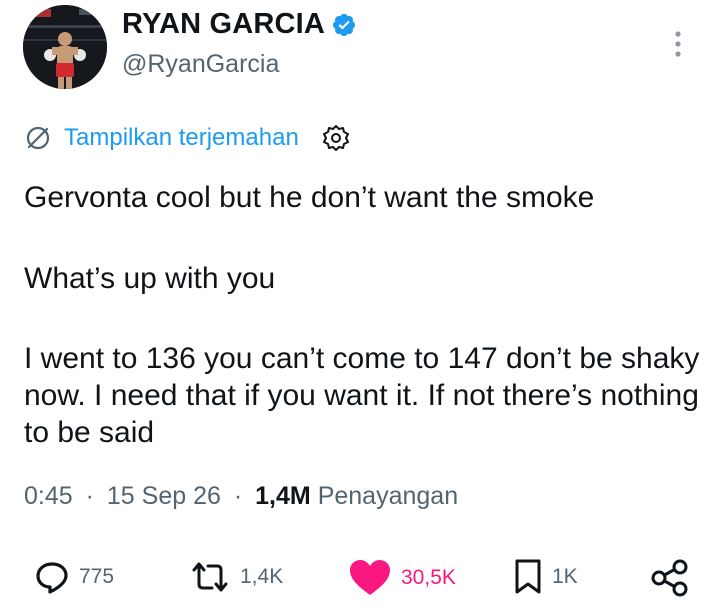 Image resolution: width=720 pixels, height=612 pixels. What do you see at coordinates (52, 578) in the screenshot?
I see `reply-icon` at bounding box center [52, 578].